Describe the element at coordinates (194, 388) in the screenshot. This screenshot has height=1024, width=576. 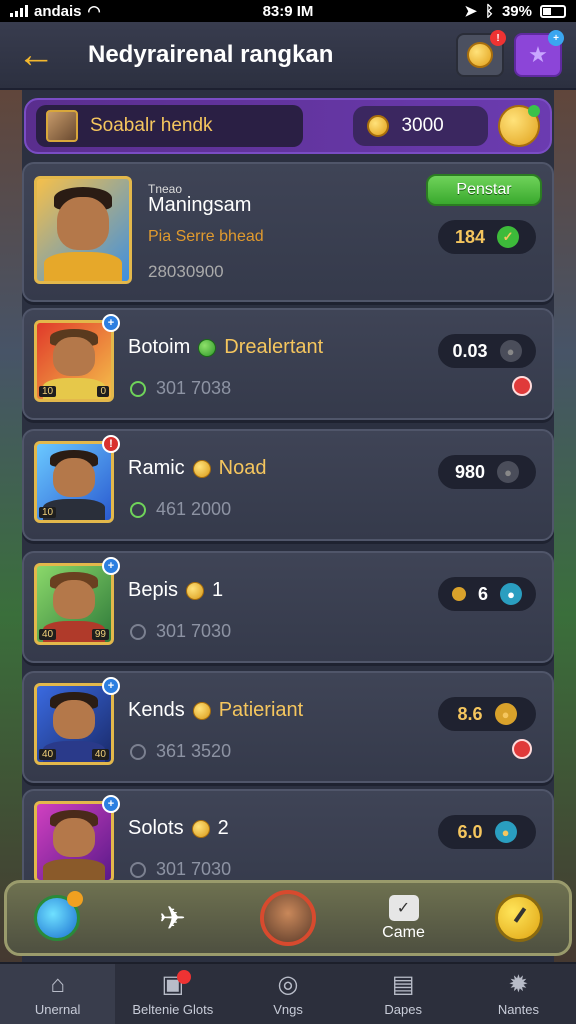
I see `player-id: 301 7038` at that location.